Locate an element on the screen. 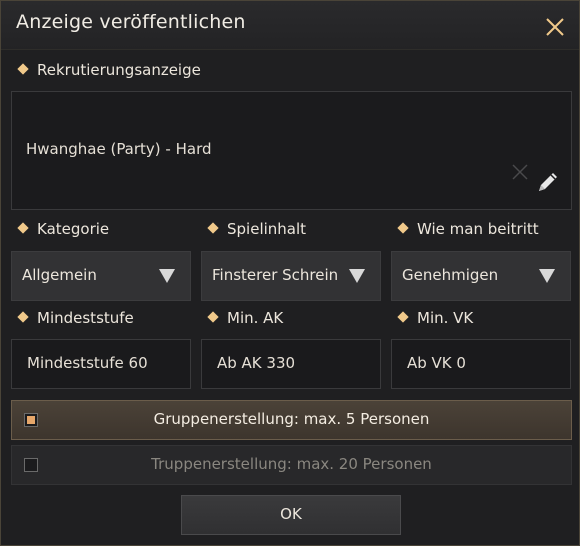  min-ap-field: Ab AK 330 is located at coordinates (291, 364).